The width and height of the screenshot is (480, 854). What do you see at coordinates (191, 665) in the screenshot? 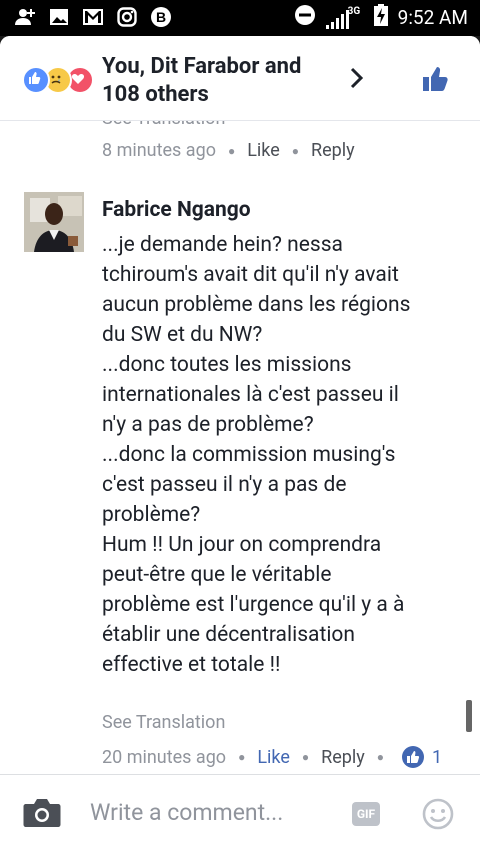
I see `comment-line: effective et totale !!` at bounding box center [191, 665].